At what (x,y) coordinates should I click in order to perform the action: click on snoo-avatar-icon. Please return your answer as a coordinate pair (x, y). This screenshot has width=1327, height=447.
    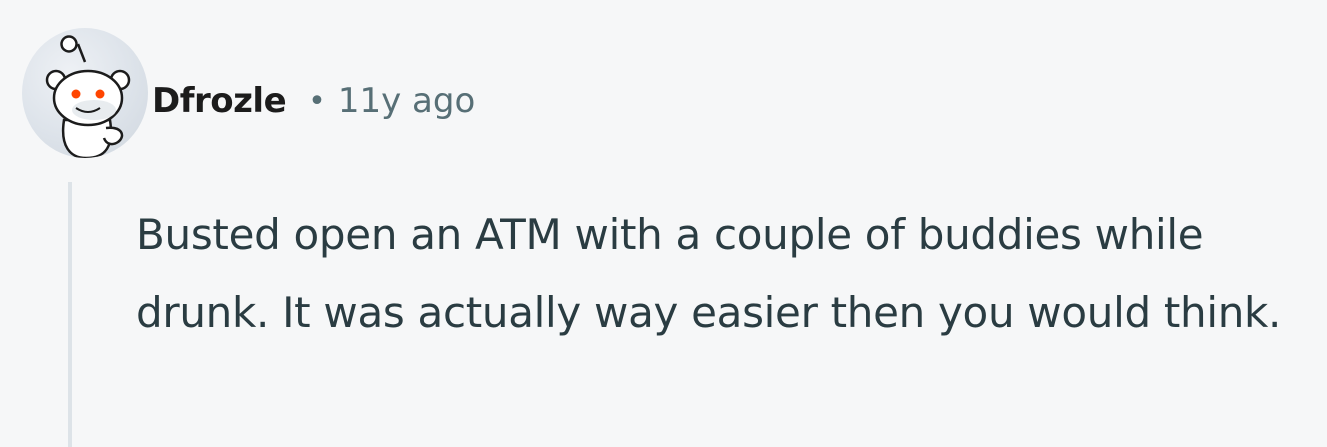
    Looking at the image, I should click on (85, 93).